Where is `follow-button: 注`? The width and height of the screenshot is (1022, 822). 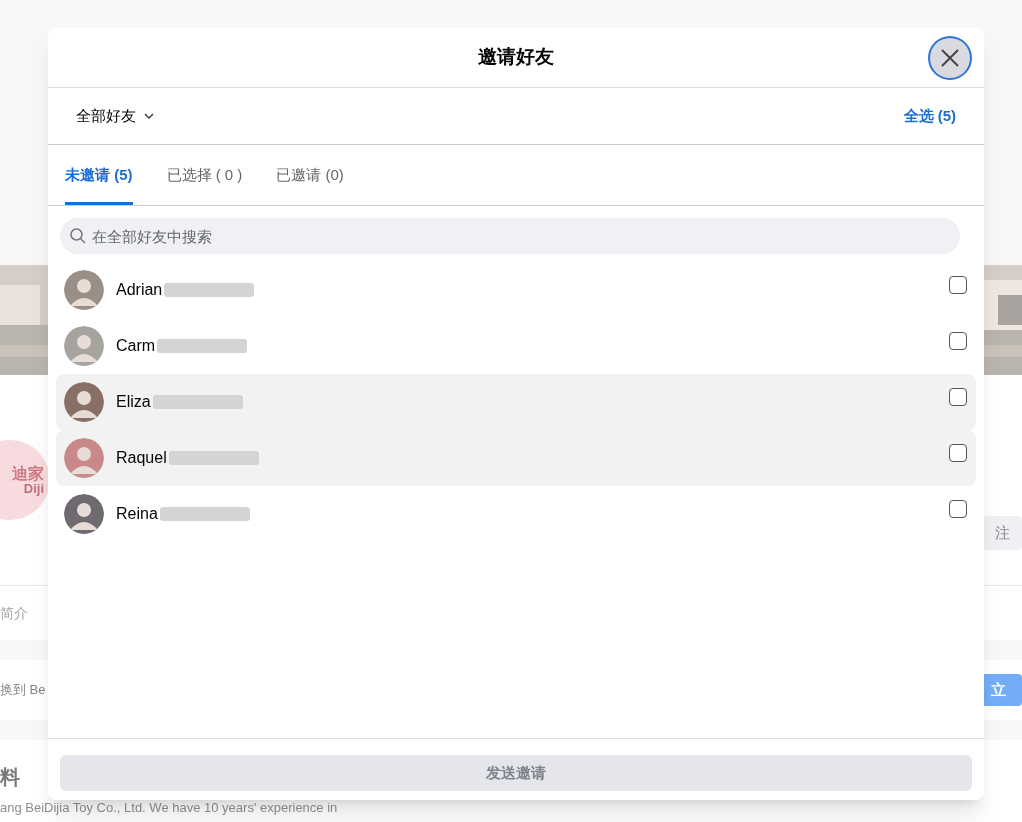
follow-button: 注 is located at coordinates (1002, 533).